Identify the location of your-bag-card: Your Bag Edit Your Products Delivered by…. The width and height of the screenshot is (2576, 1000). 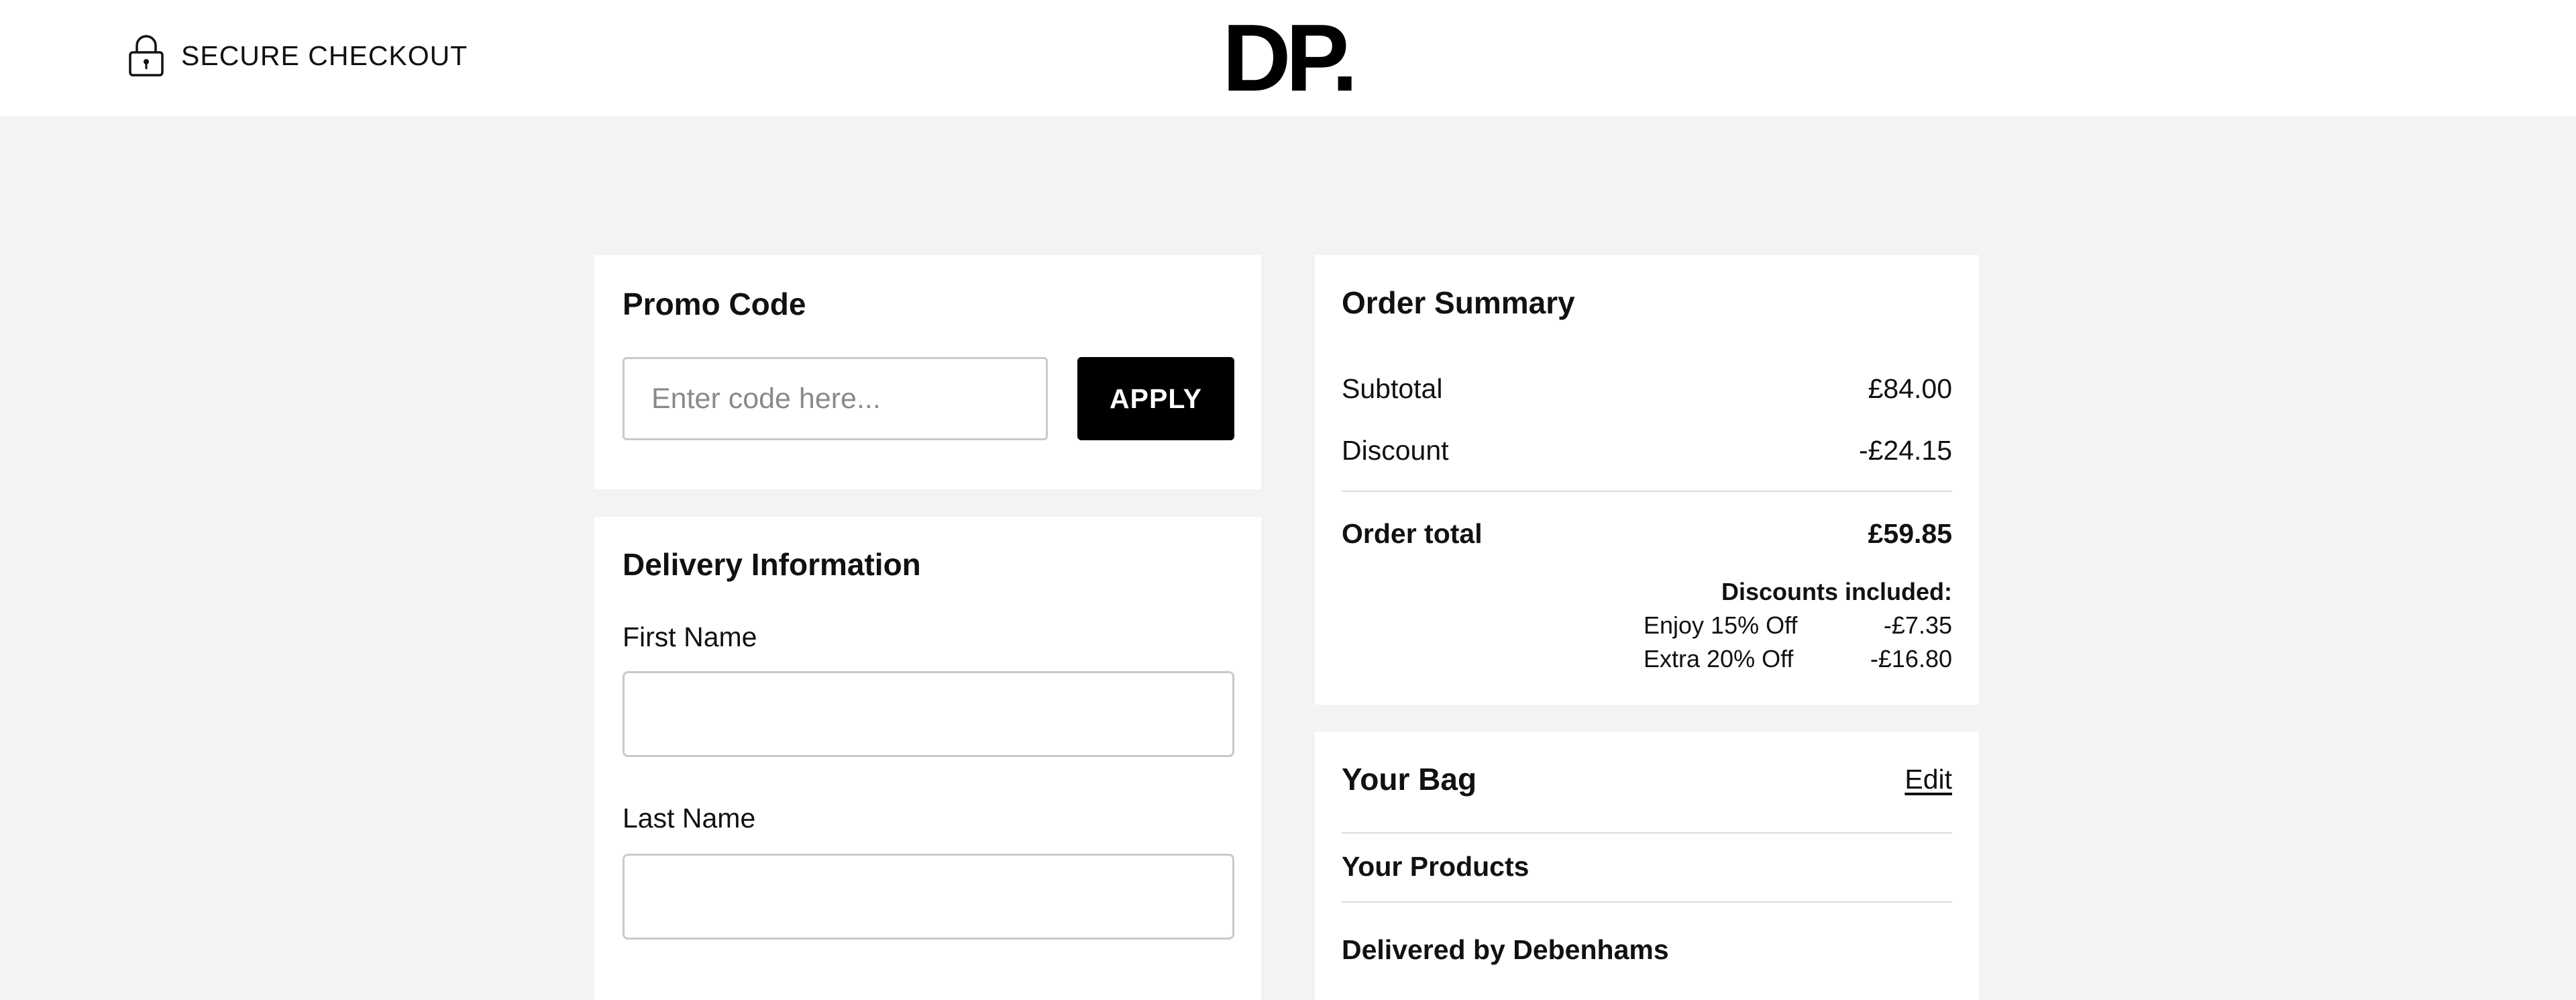
(1647, 866).